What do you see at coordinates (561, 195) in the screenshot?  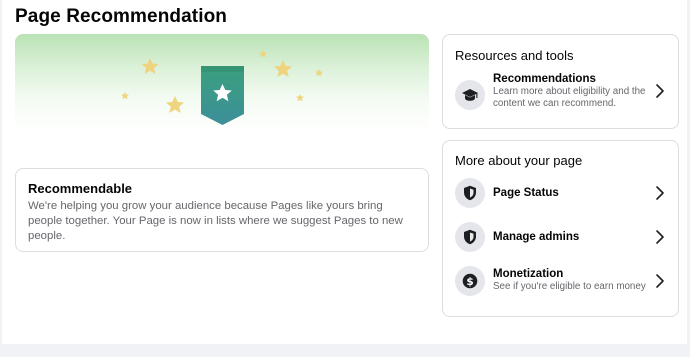 I see `page-status-link: Page Status` at bounding box center [561, 195].